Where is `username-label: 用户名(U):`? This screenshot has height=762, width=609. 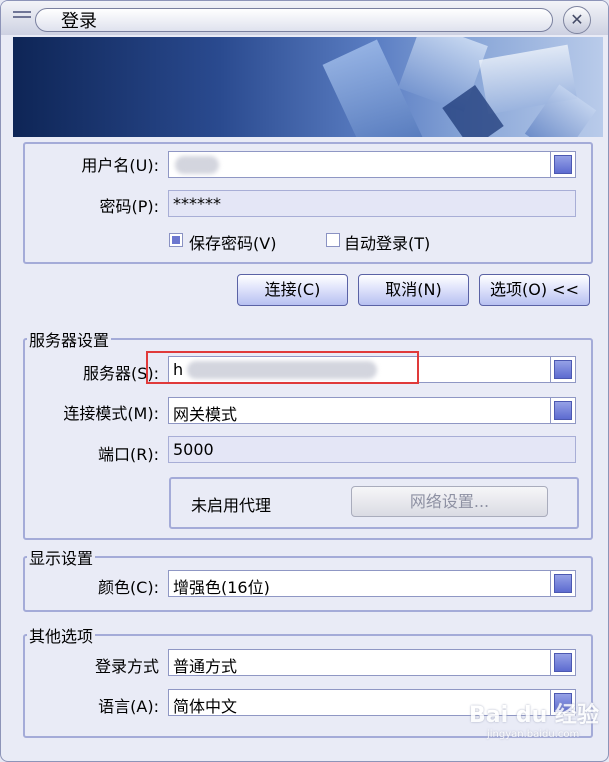 username-label: 用户名(U): is located at coordinates (120, 165).